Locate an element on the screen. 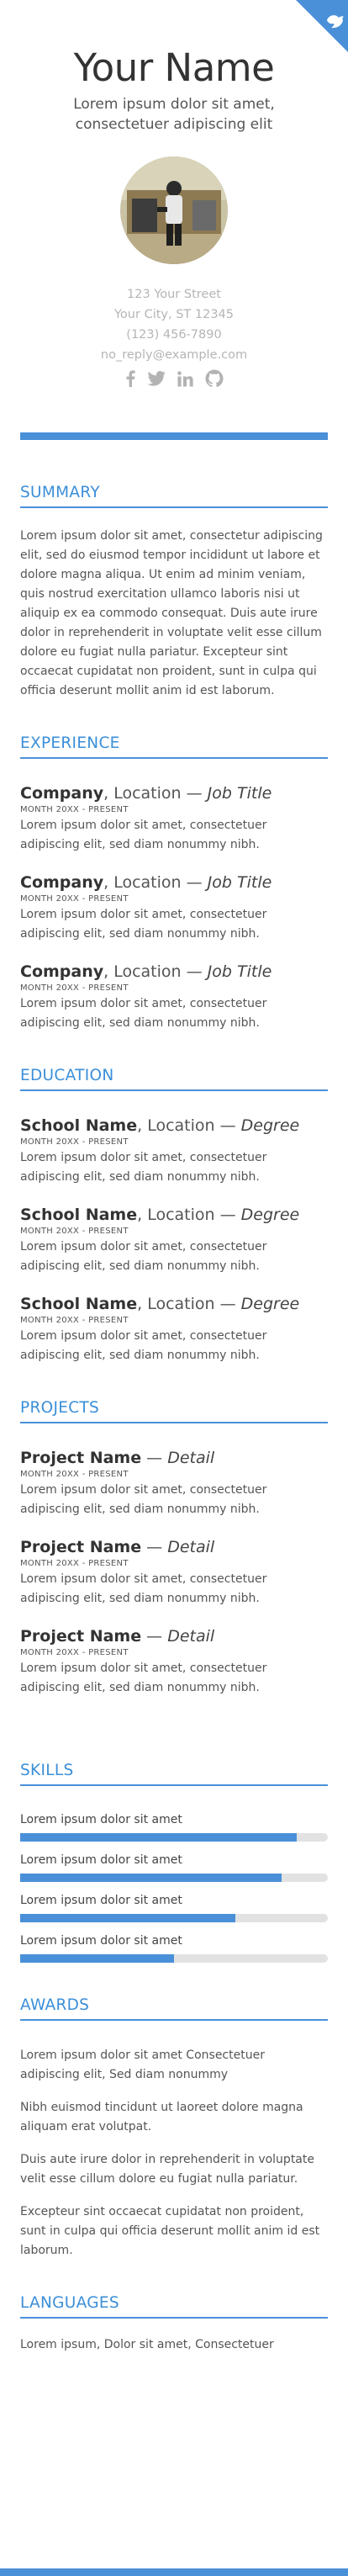 This screenshot has height=2576, width=348. contact-email: no_reply@example.com is located at coordinates (174, 355).